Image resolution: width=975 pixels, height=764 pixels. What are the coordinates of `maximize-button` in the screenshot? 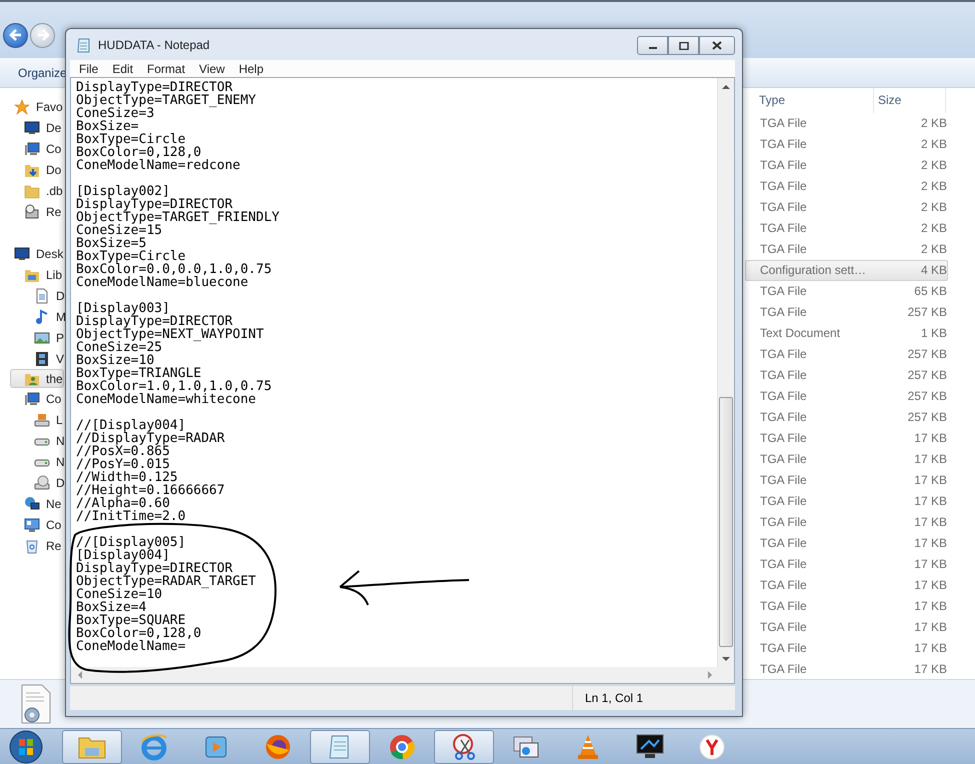 It's located at (683, 45).